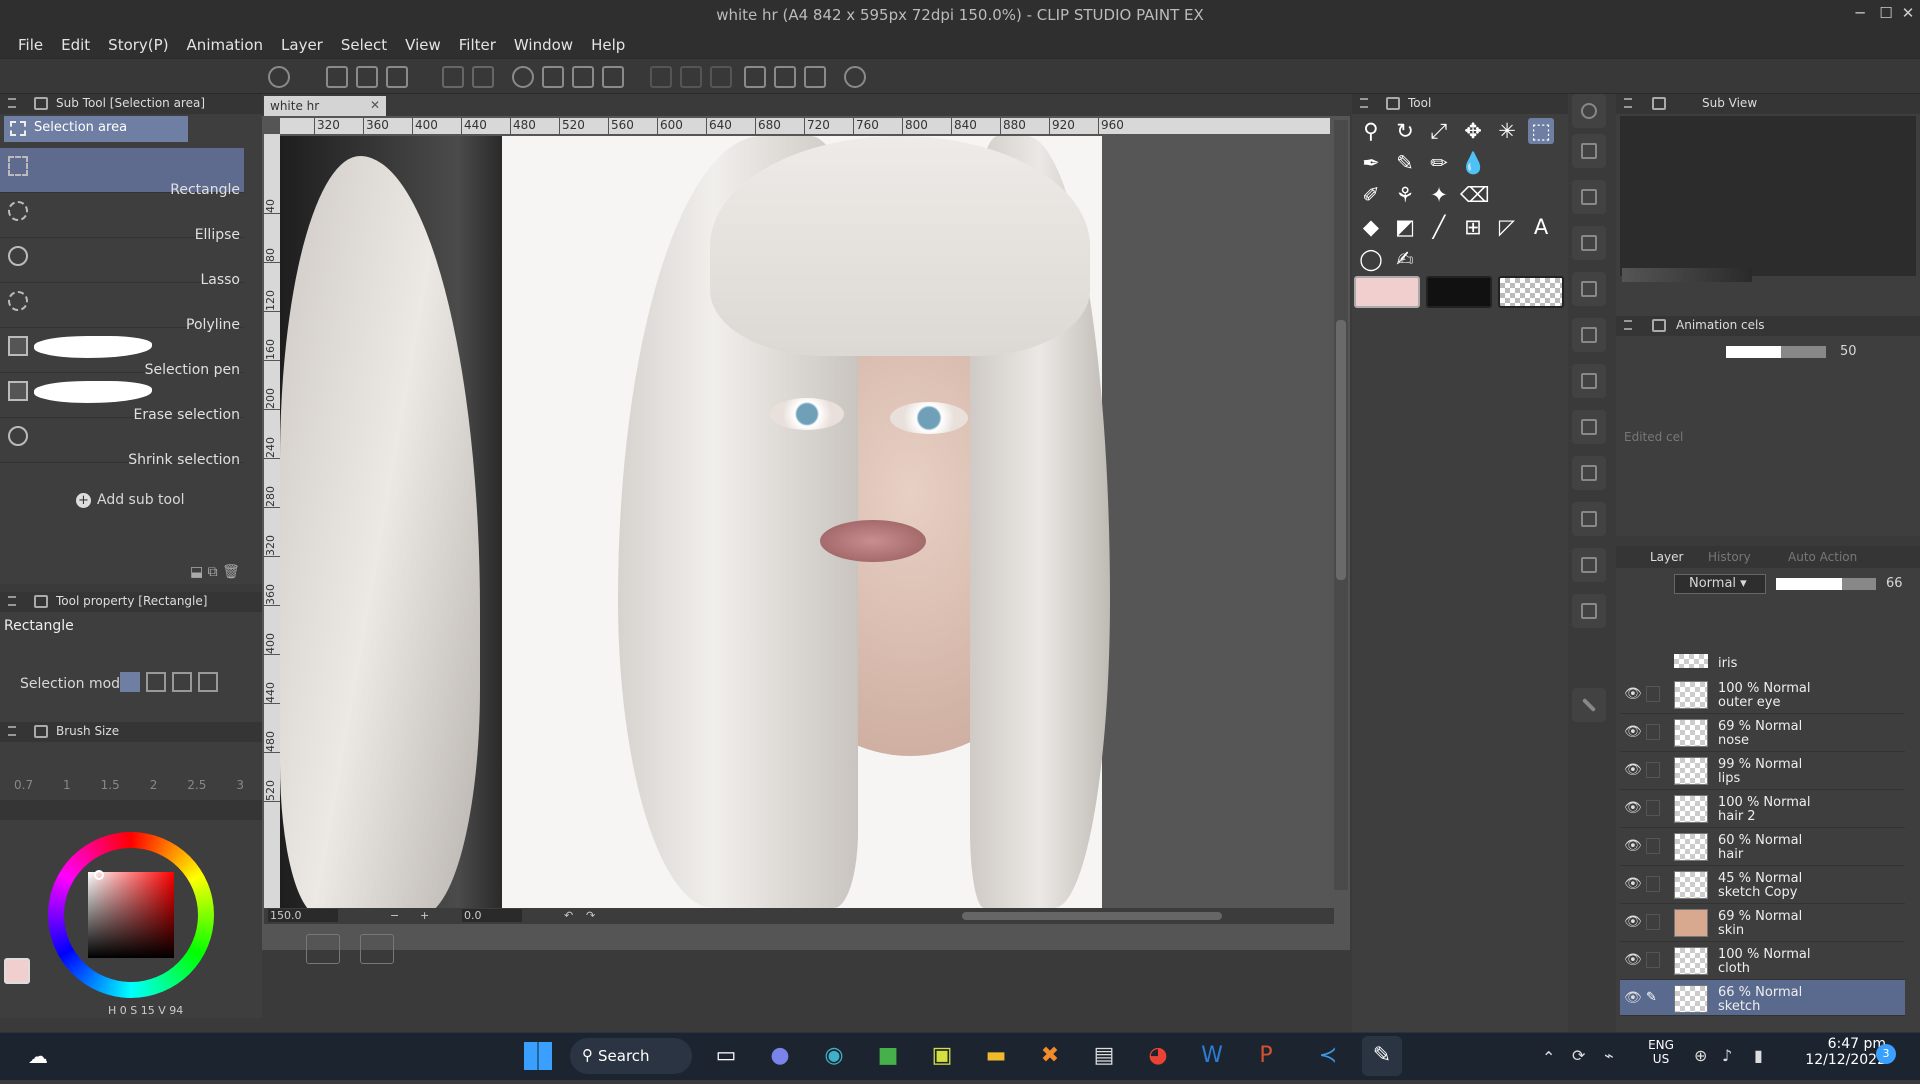  Describe the element at coordinates (1473, 227) in the screenshot. I see `frame-tool-icon: ⊞` at that location.